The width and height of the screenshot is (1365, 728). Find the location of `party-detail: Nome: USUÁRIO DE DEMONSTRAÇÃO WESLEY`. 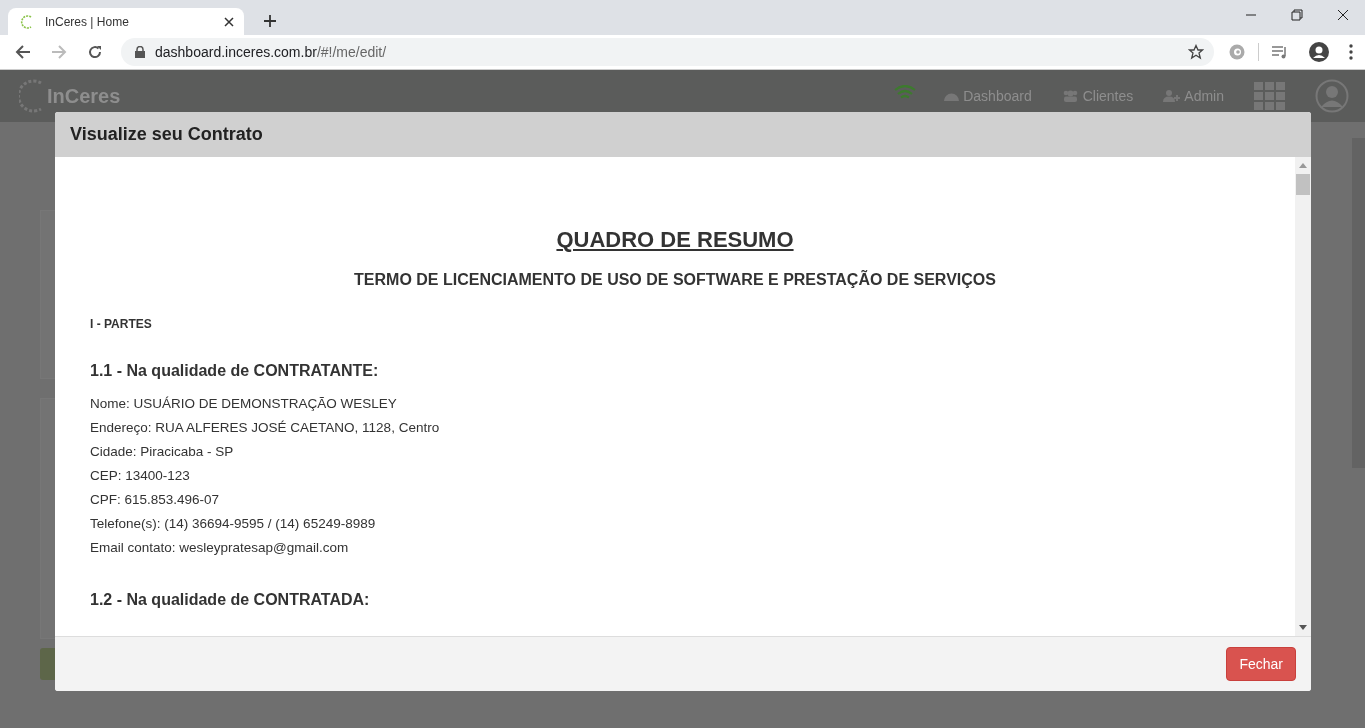

party-detail: Nome: USUÁRIO DE DEMONSTRAÇÃO WESLEY is located at coordinates (243, 403).